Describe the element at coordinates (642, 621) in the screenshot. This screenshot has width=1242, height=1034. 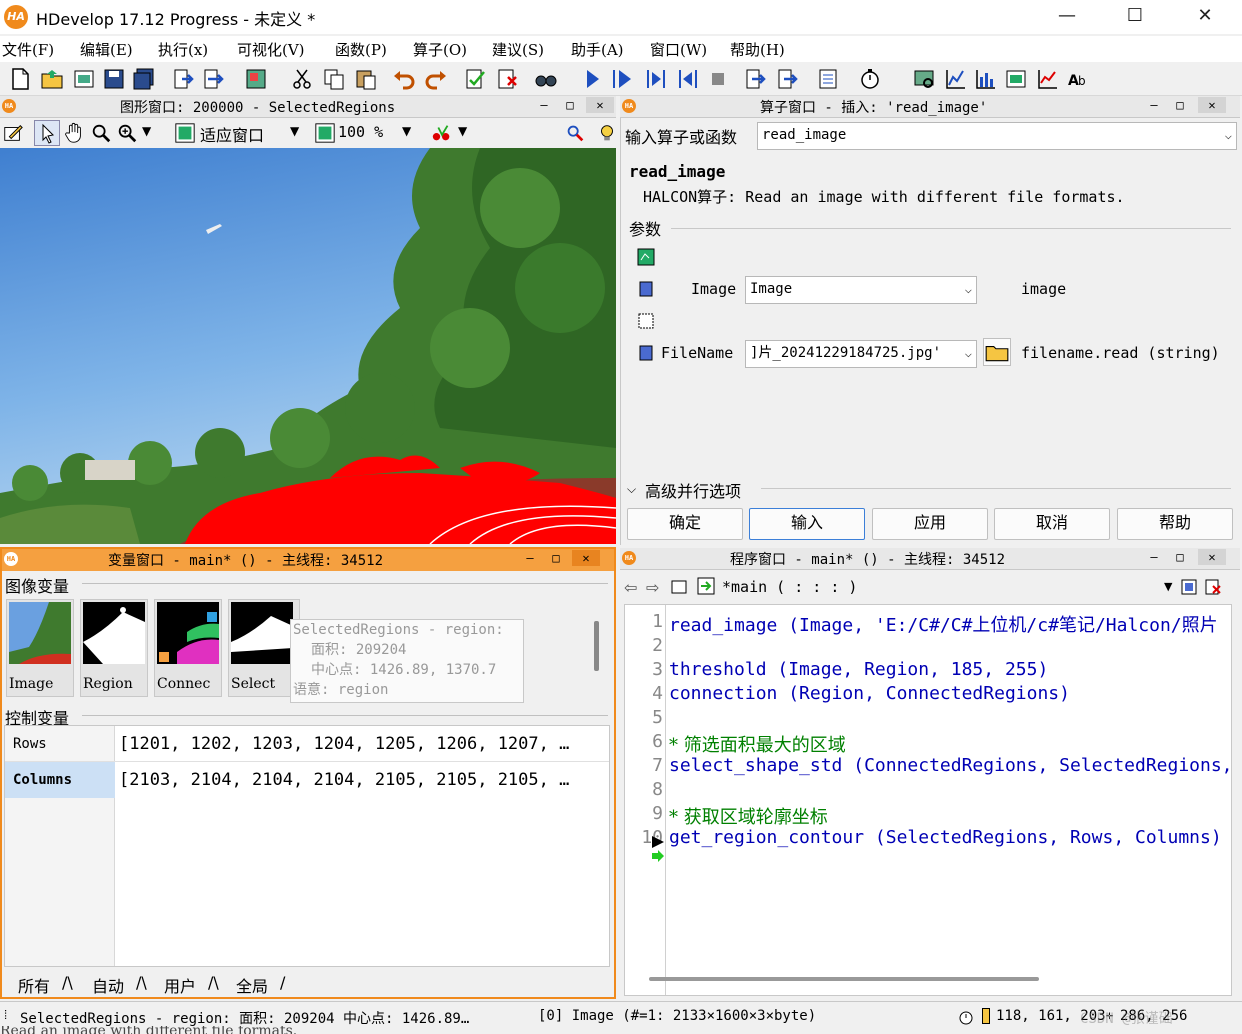
I see `line-number: 1` at that location.